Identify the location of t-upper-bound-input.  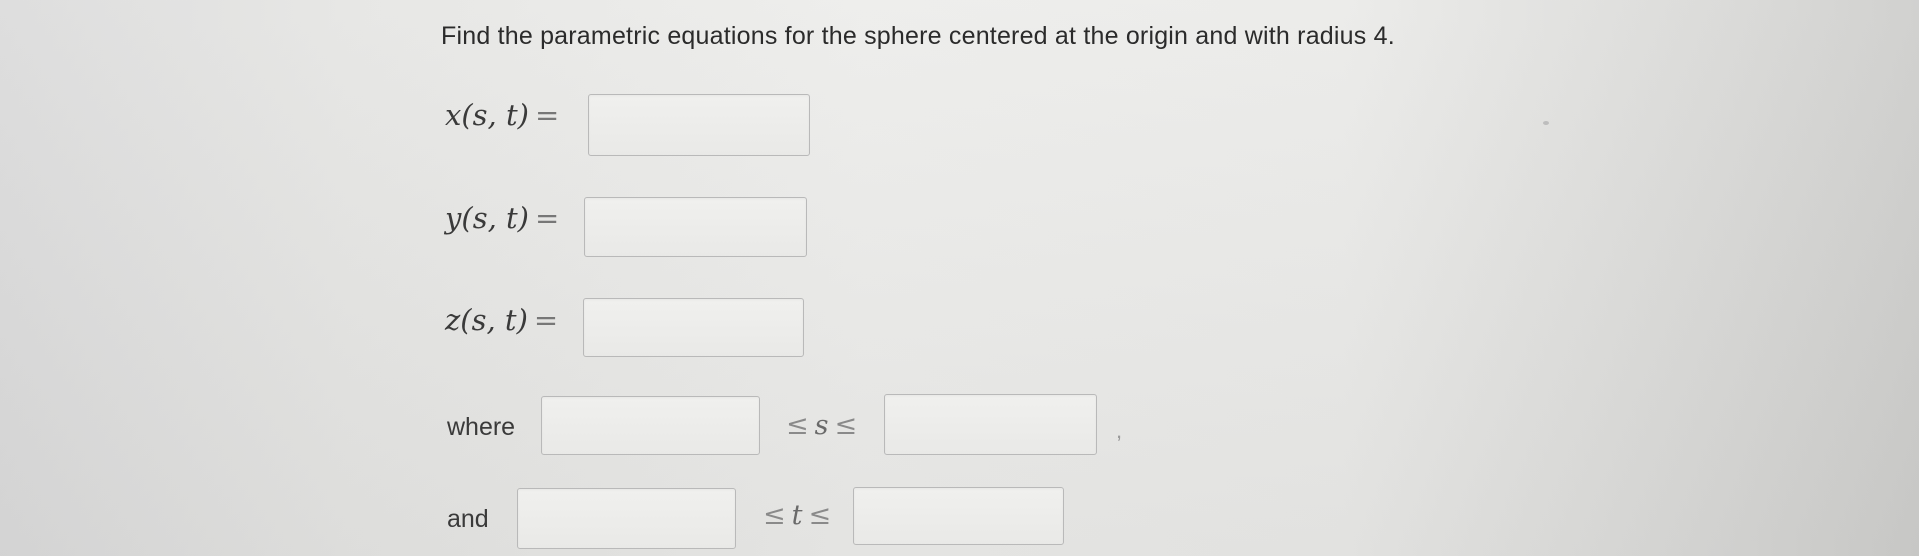
(958, 516).